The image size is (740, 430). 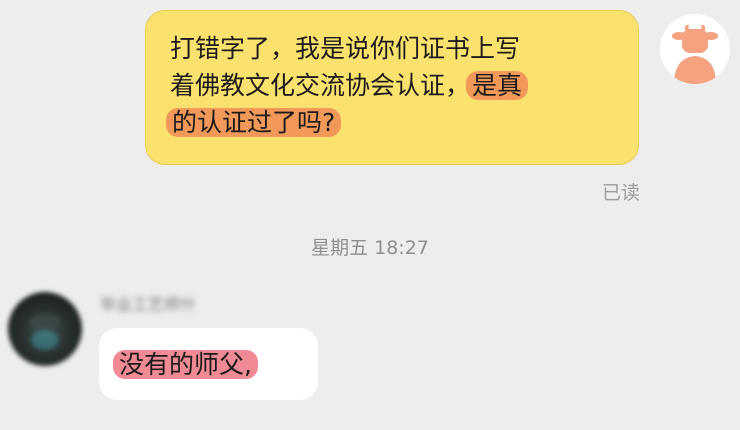 I want to click on highlighted-text: 没有的师父,, so click(x=185, y=364).